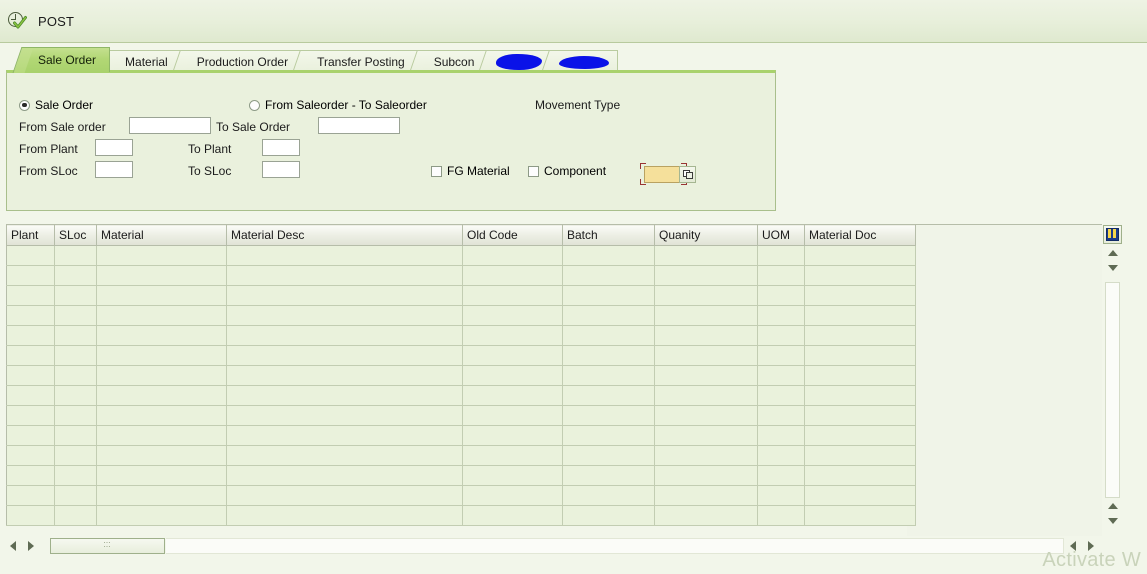 The width and height of the screenshot is (1147, 574). What do you see at coordinates (512, 235) in the screenshot?
I see `grid-column-header: Old Code` at bounding box center [512, 235].